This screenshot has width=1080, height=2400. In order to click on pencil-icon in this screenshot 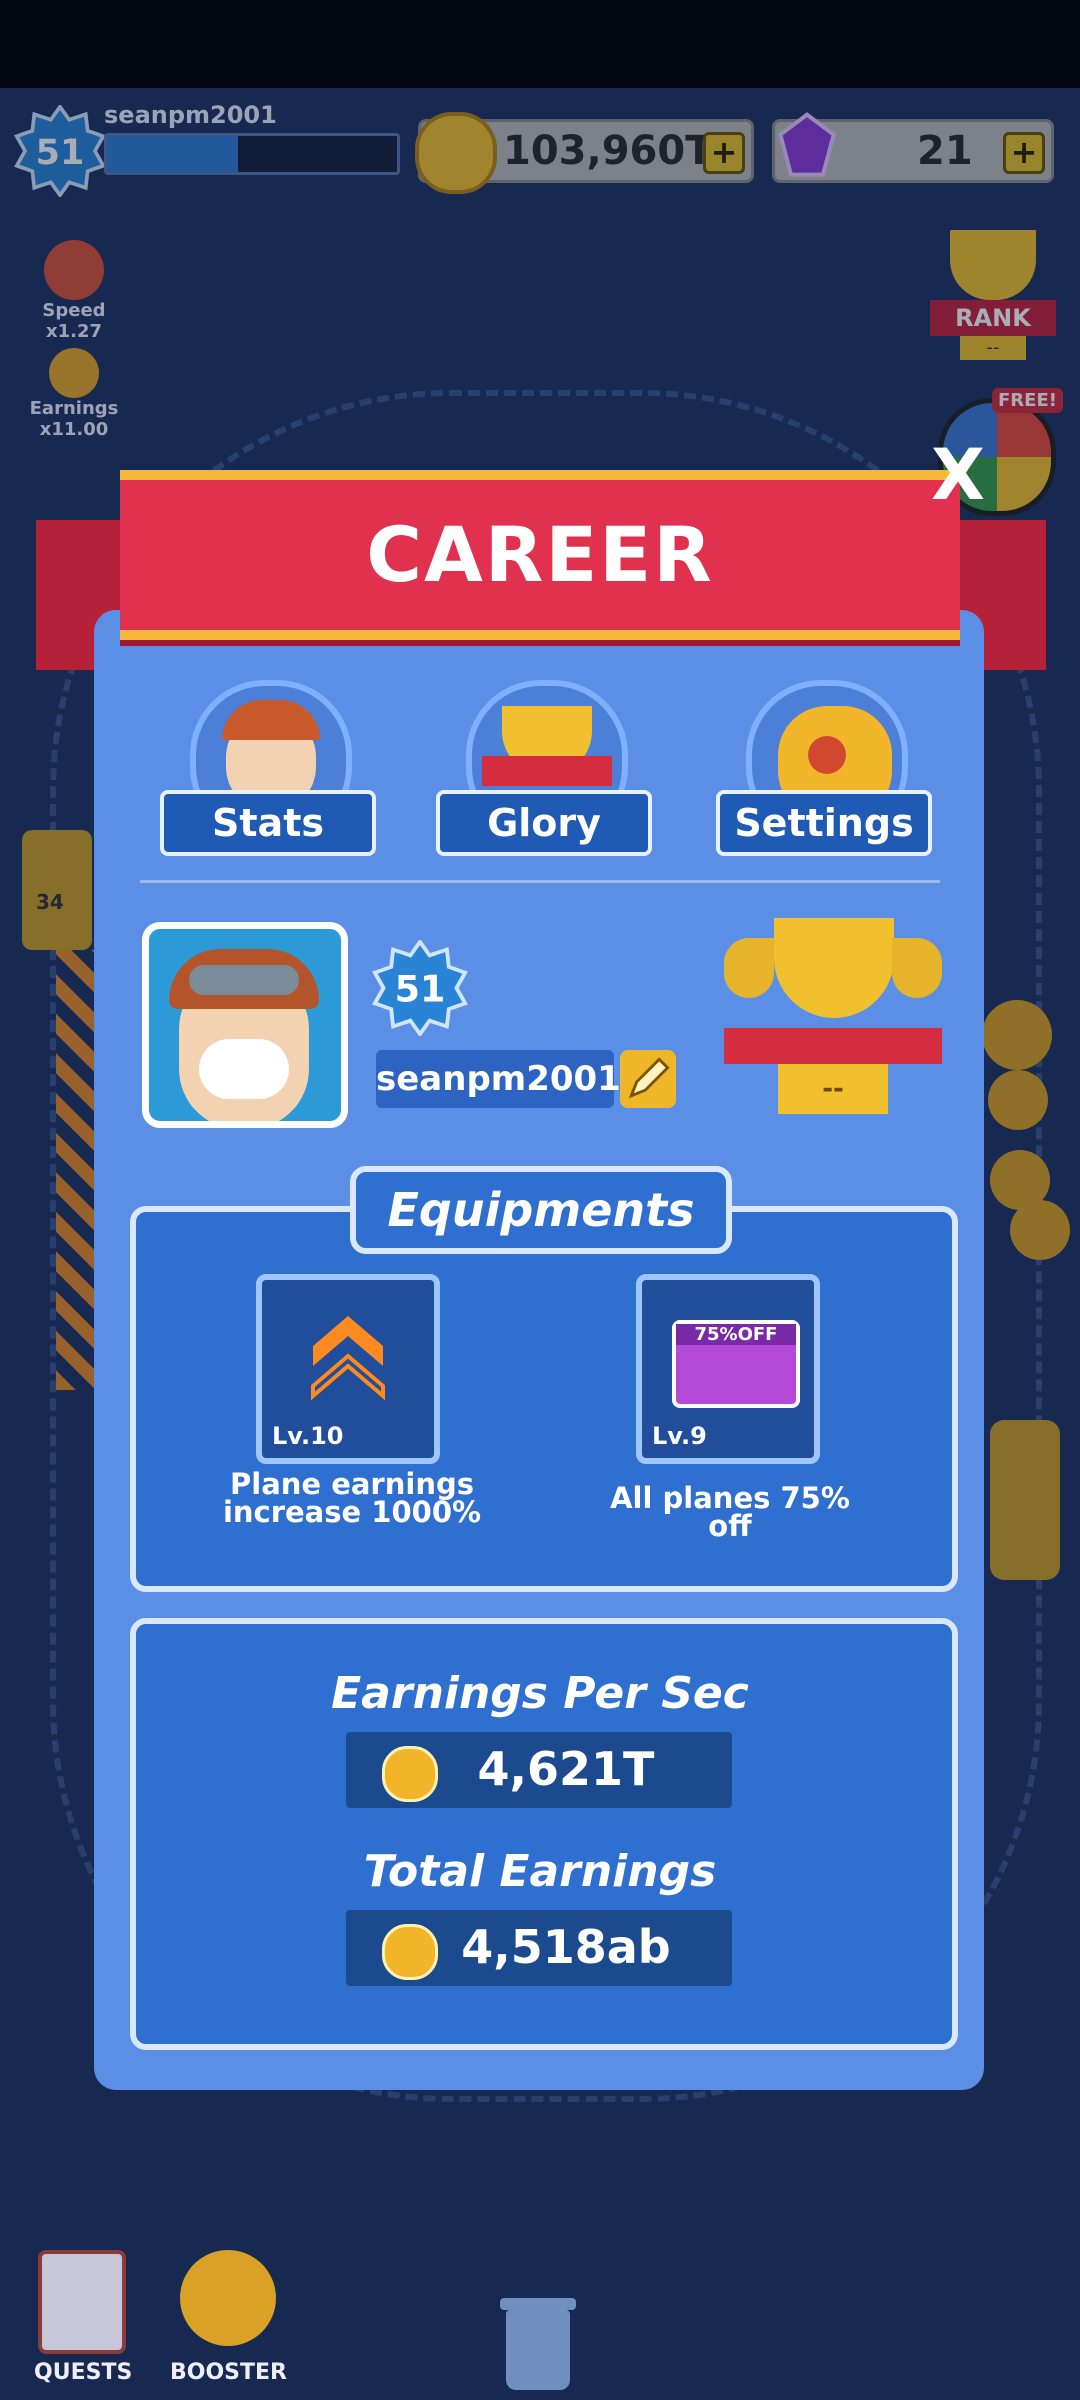, I will do `click(649, 1078)`.